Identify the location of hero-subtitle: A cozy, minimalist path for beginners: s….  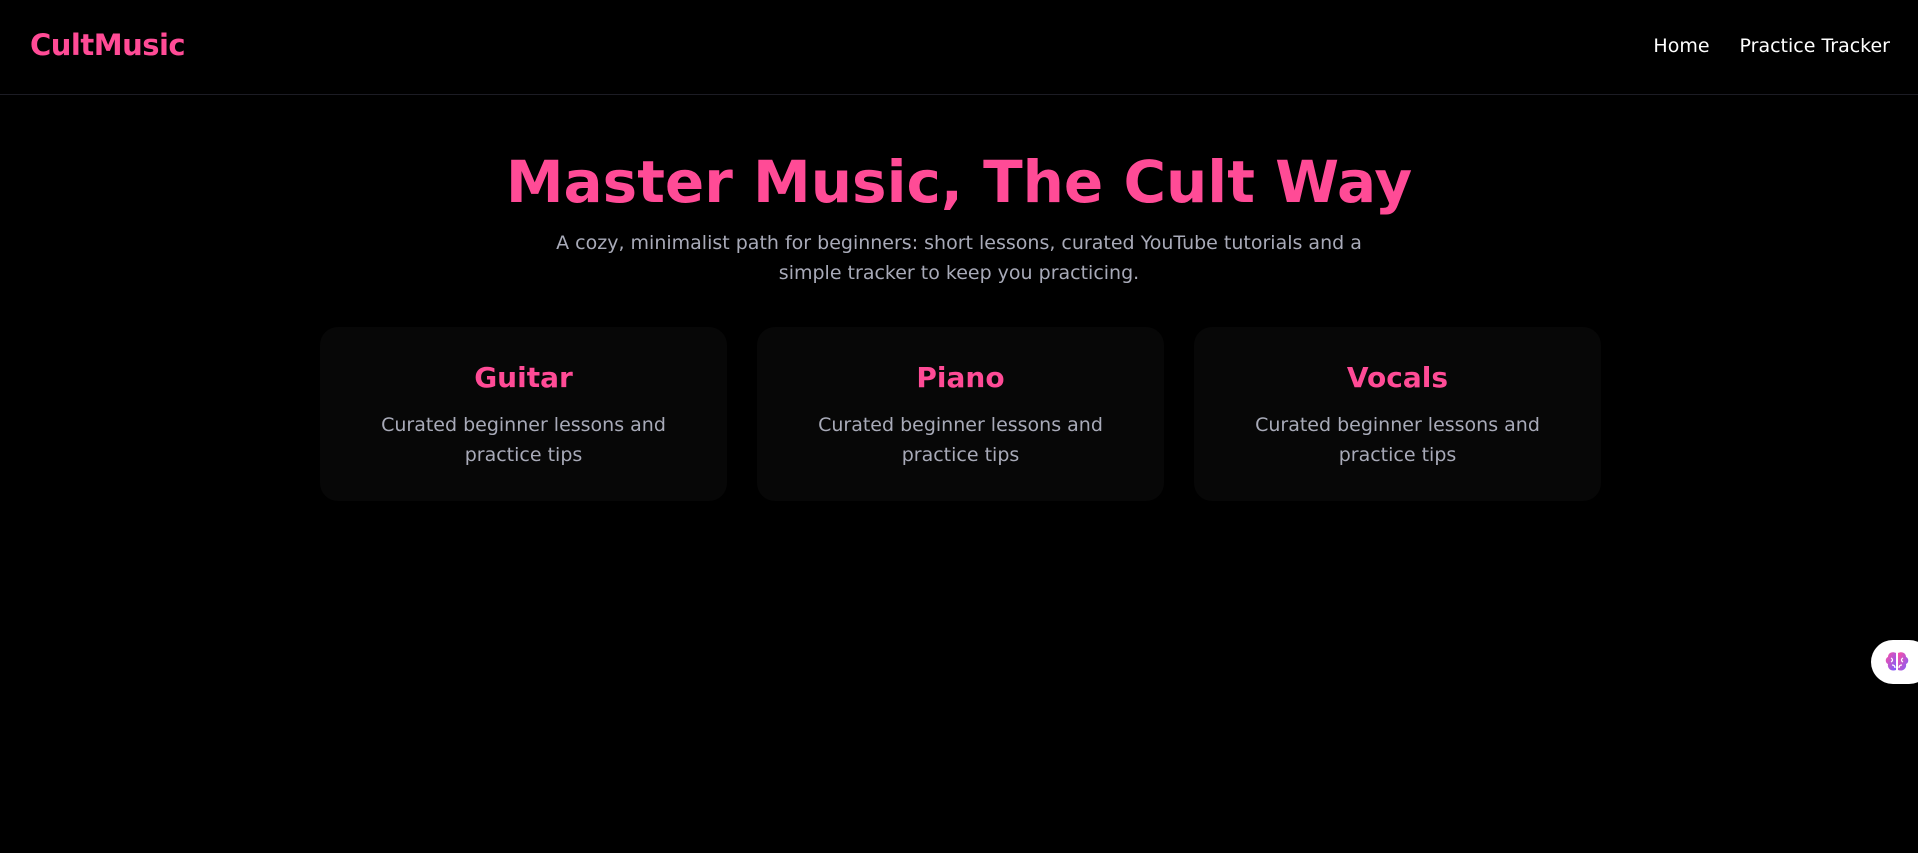
(959, 258).